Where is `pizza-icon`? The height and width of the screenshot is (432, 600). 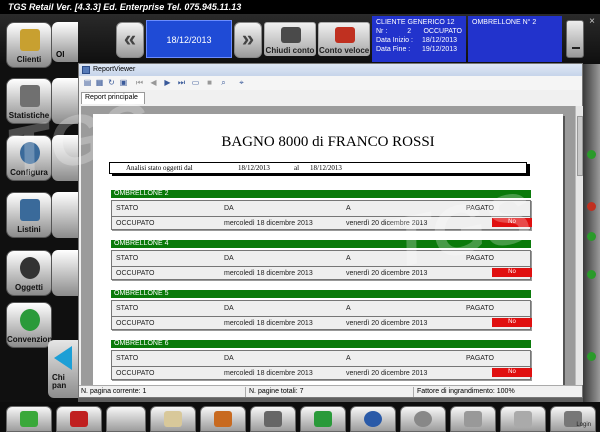
pizza-icon is located at coordinates (223, 419).